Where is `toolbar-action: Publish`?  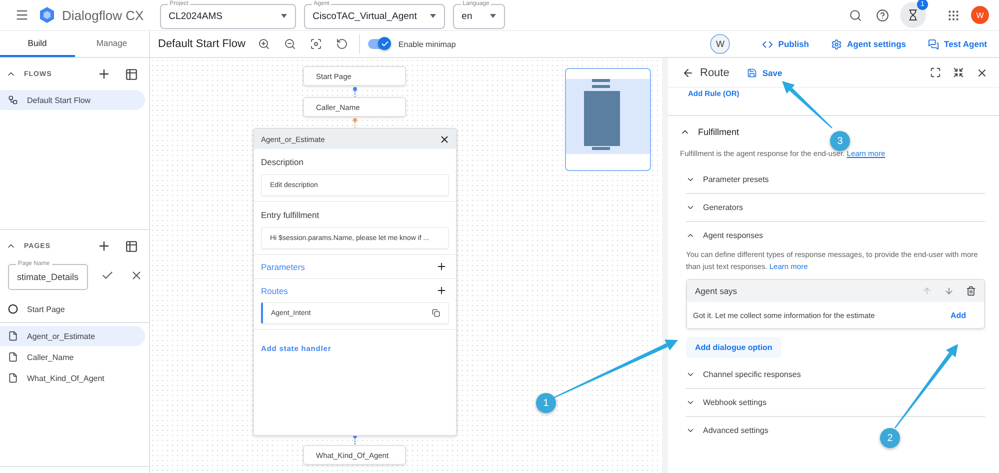 toolbar-action: Publish is located at coordinates (785, 44).